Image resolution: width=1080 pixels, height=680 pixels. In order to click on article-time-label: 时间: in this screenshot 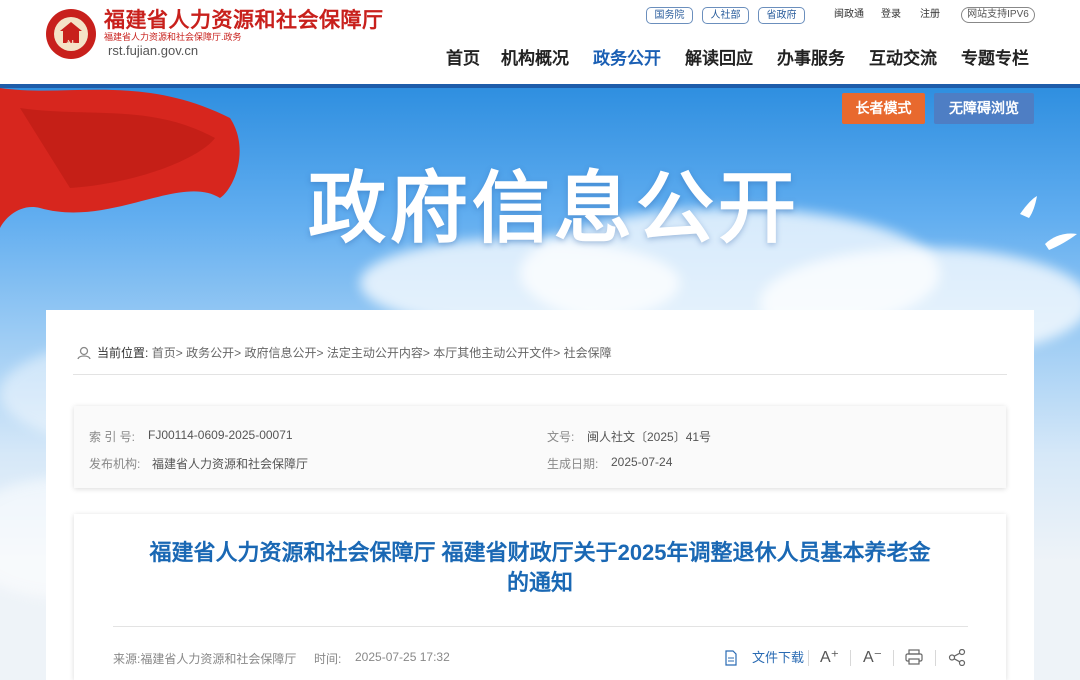, I will do `click(328, 659)`.